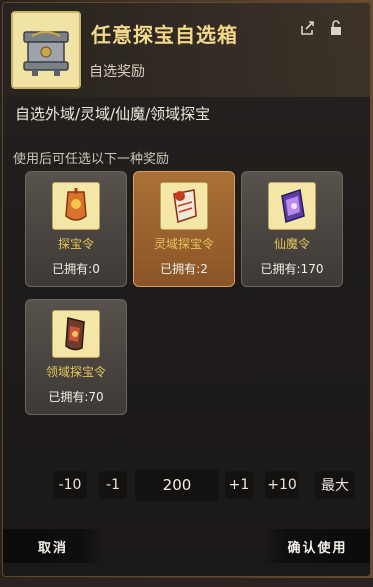 The height and width of the screenshot is (587, 373). I want to click on treasure-token-icon, so click(76, 206).